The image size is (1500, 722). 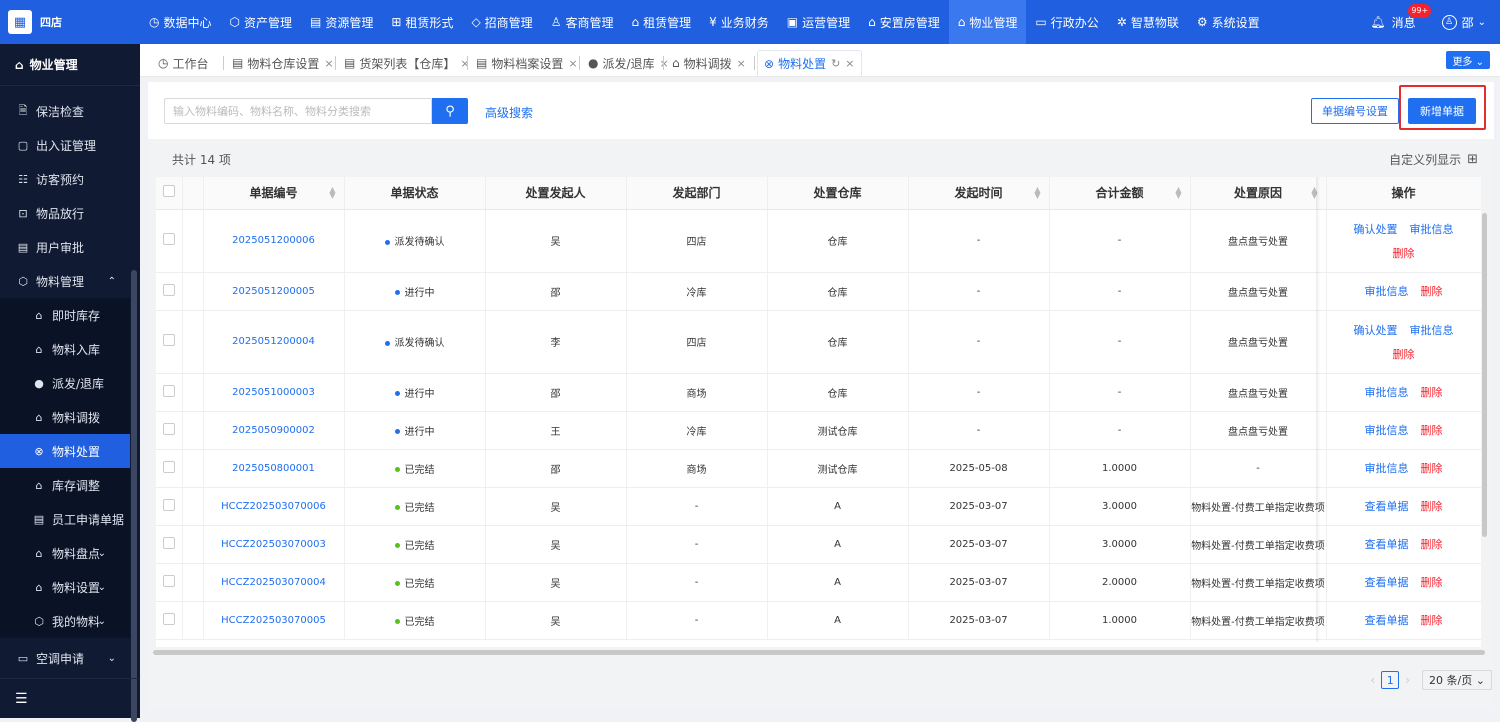 I want to click on logo: ▦ 四店, so click(x=70, y=22).